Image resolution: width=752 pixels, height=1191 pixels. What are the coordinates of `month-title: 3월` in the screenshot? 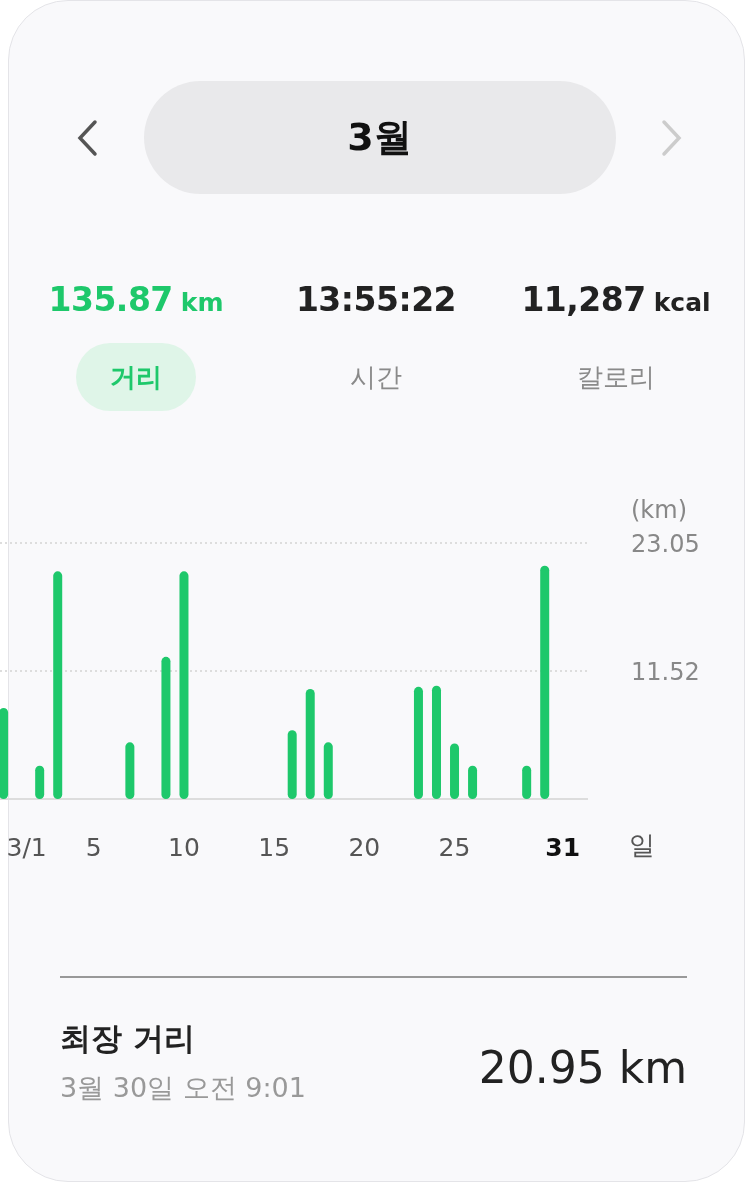 It's located at (379, 137).